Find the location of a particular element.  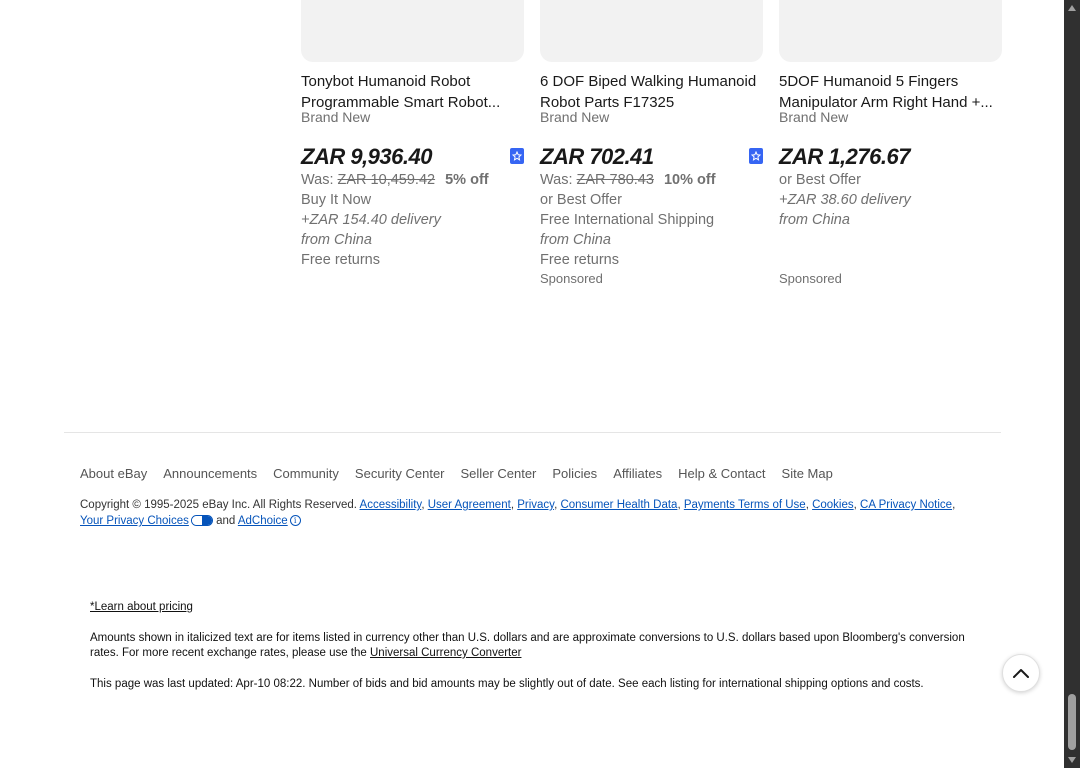

footer-divider is located at coordinates (532, 432).